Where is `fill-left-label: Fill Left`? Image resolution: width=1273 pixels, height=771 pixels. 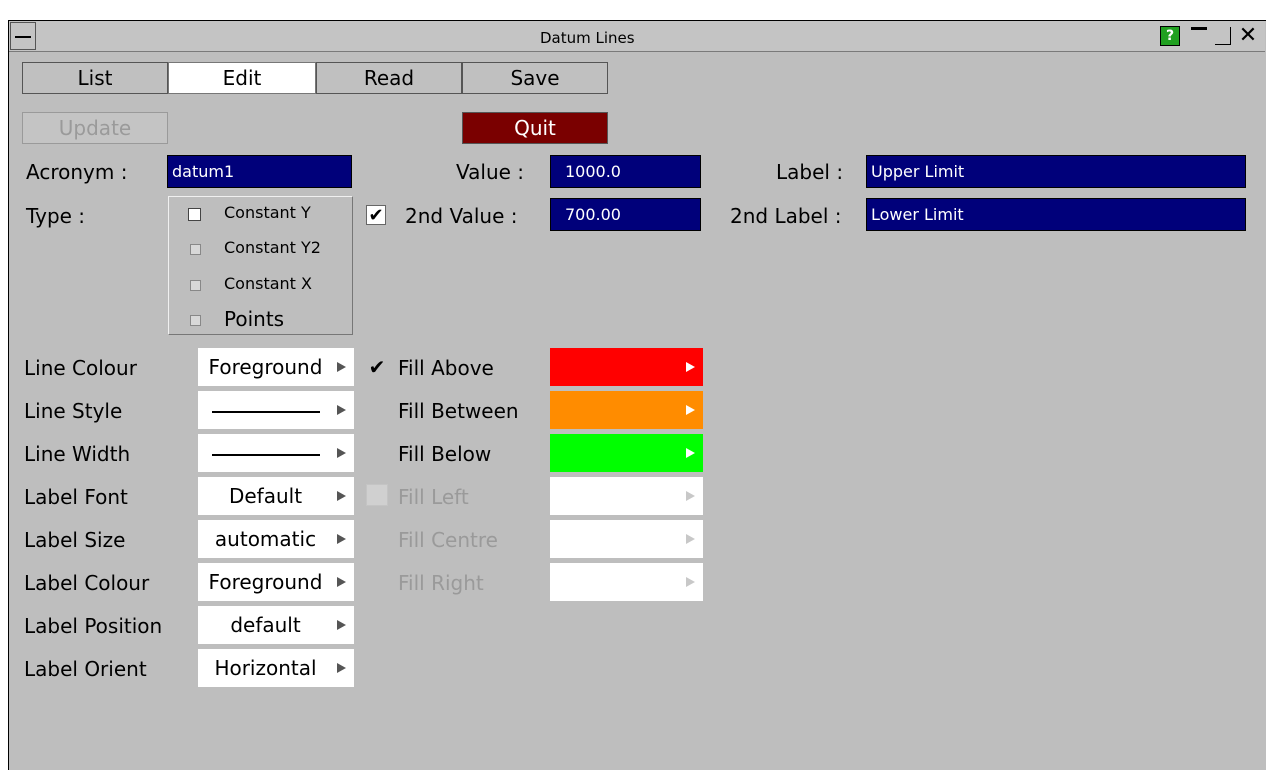
fill-left-label: Fill Left is located at coordinates (433, 497).